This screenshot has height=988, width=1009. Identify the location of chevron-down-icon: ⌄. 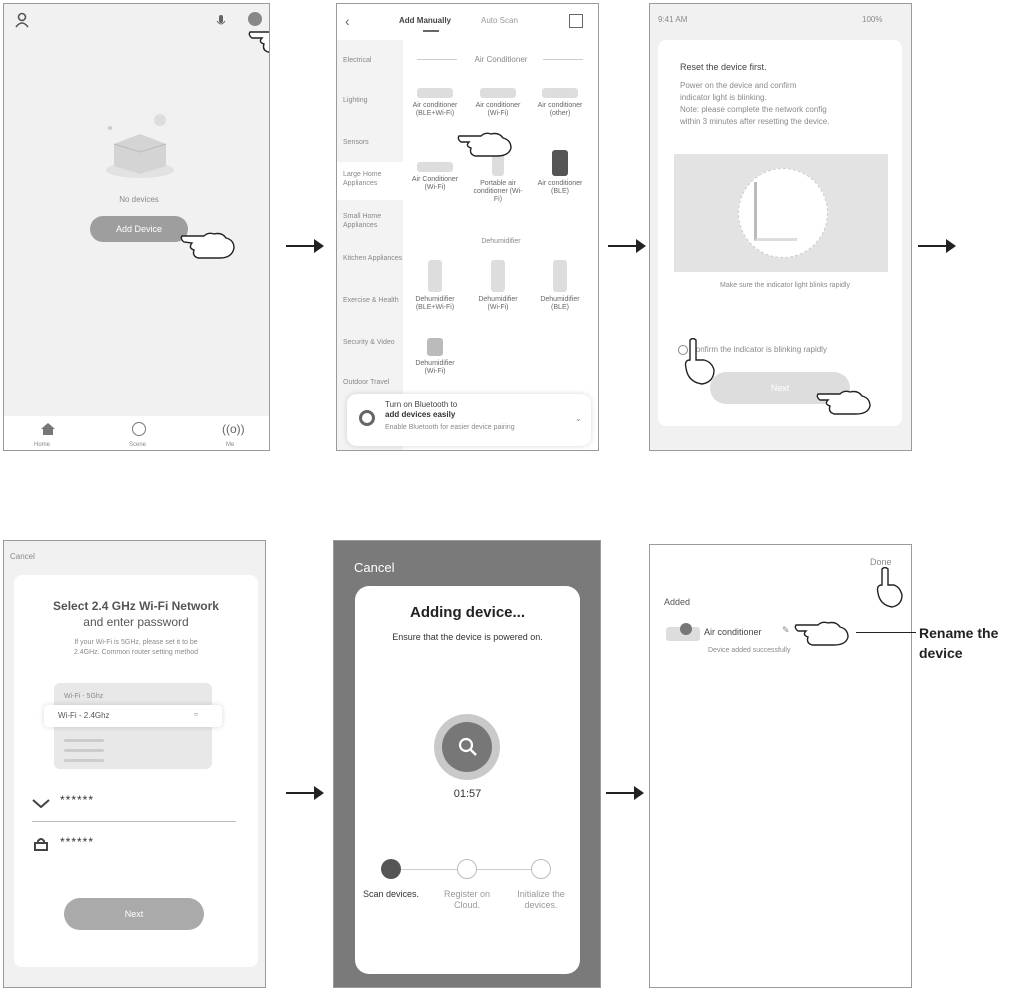
(578, 418).